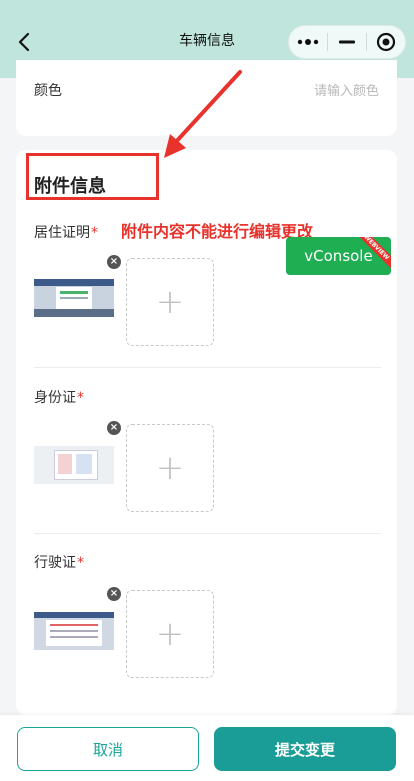 The width and height of the screenshot is (414, 781). Describe the element at coordinates (346, 89) in the screenshot. I see `color-input: 请输入颜色` at that location.